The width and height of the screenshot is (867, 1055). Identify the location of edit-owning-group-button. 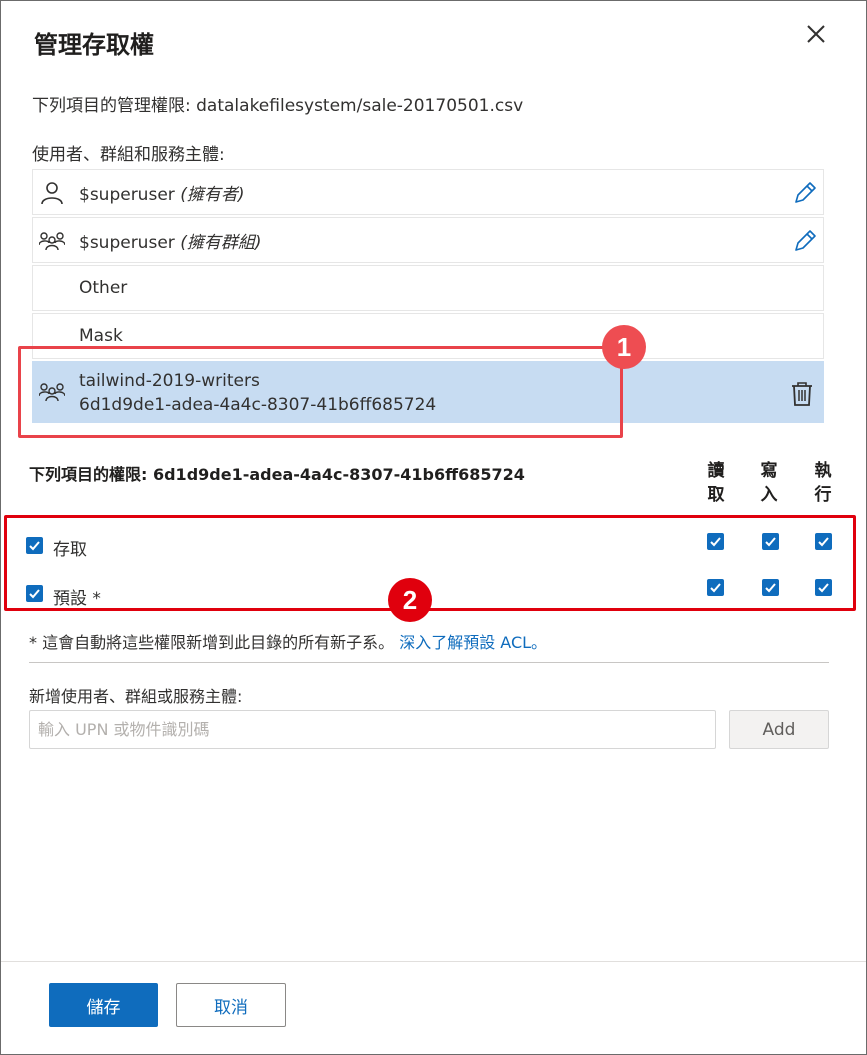
(805, 241).